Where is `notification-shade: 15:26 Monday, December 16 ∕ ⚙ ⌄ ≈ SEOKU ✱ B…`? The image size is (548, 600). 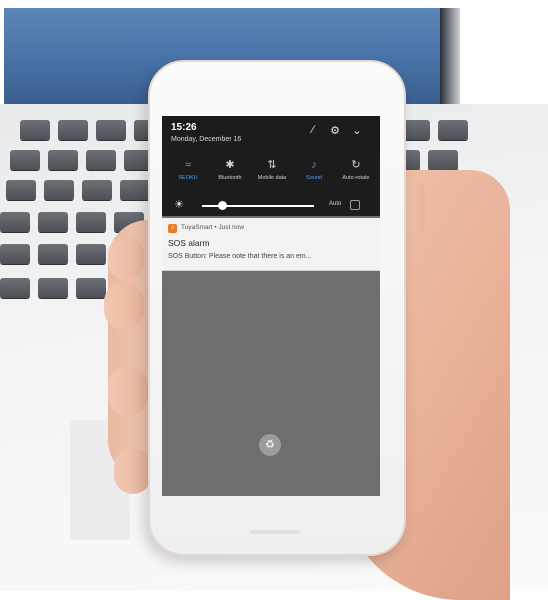
notification-shade: 15:26 Monday, December 16 ∕ ⚙ ⌄ ≈ SEOKU ✱ B… is located at coordinates (271, 166).